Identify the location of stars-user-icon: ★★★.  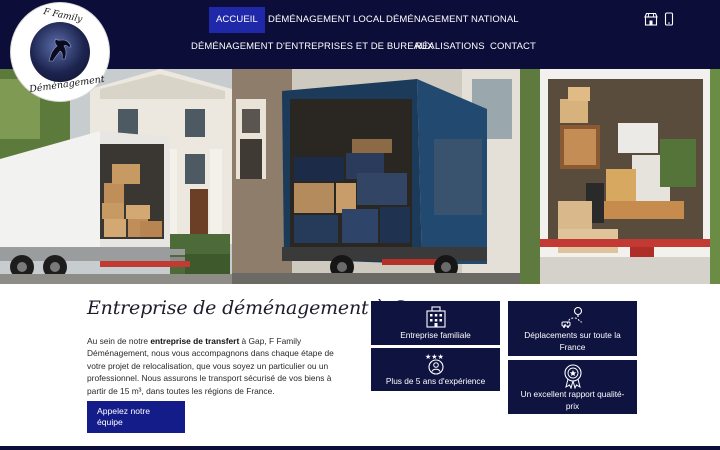
(434, 364).